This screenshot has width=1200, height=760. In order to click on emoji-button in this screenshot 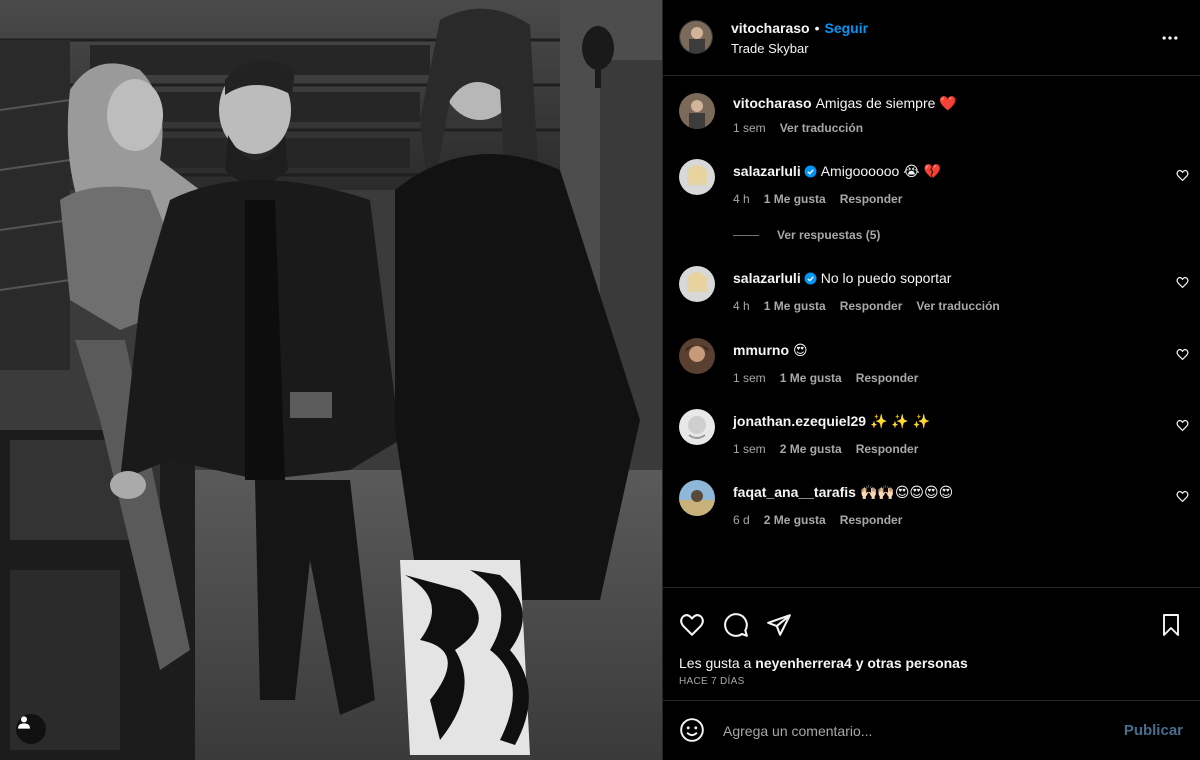, I will do `click(692, 732)`.